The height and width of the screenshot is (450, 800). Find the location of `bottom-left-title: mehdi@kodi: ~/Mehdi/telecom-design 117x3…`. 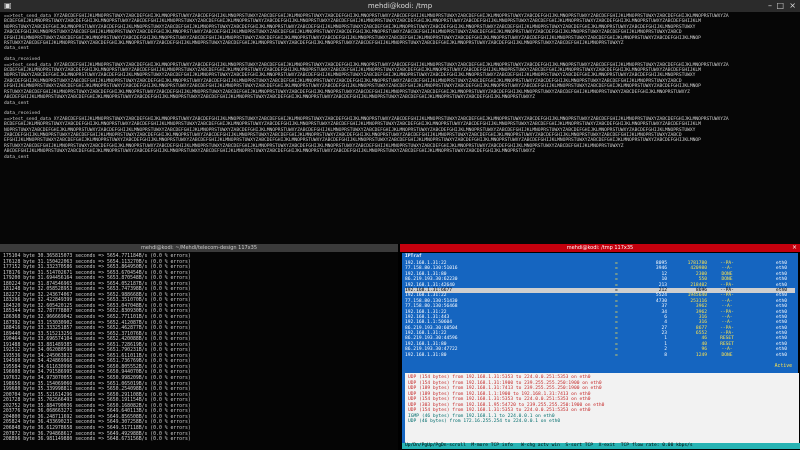

bottom-left-title: mehdi@kodi: ~/Mehdi/telecom-design 117x3… is located at coordinates (199, 248).